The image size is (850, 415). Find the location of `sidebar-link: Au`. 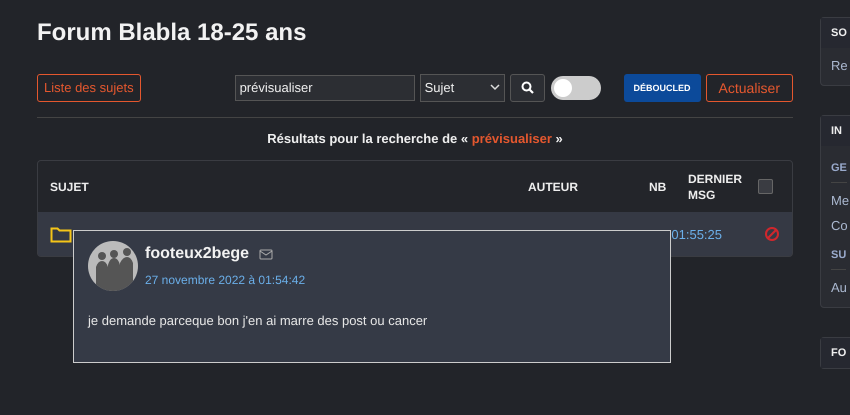

sidebar-link: Au is located at coordinates (839, 287).